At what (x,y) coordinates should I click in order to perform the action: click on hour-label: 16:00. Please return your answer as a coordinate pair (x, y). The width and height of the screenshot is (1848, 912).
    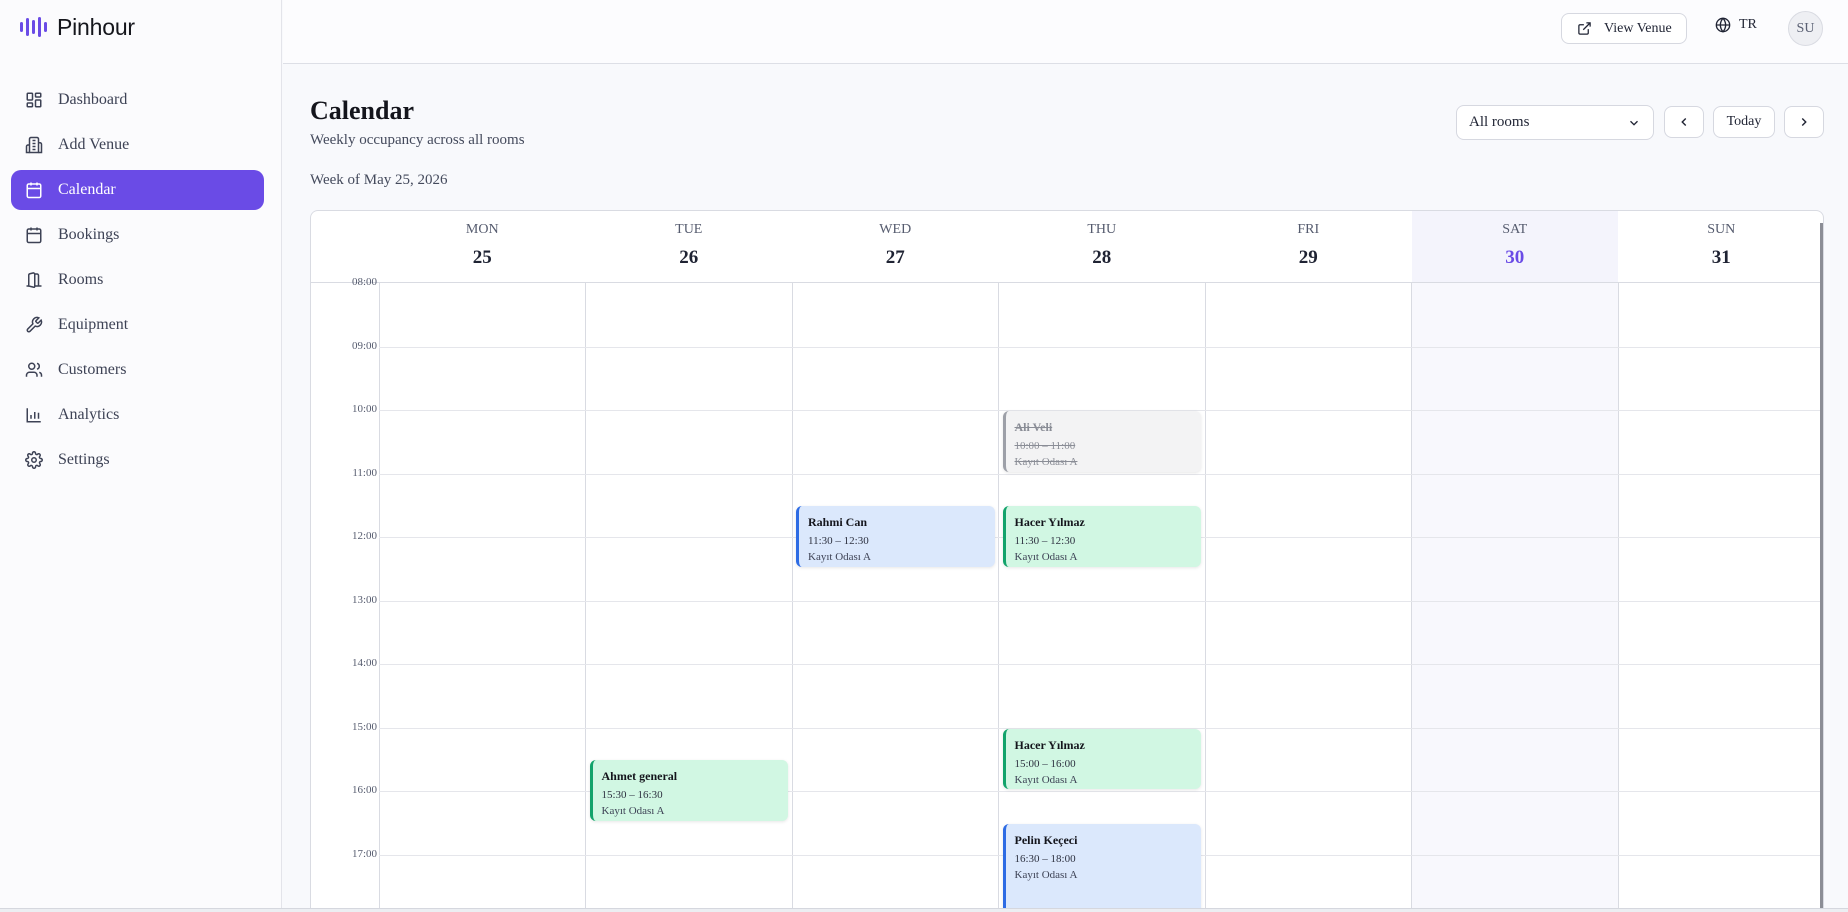
    Looking at the image, I should click on (364, 790).